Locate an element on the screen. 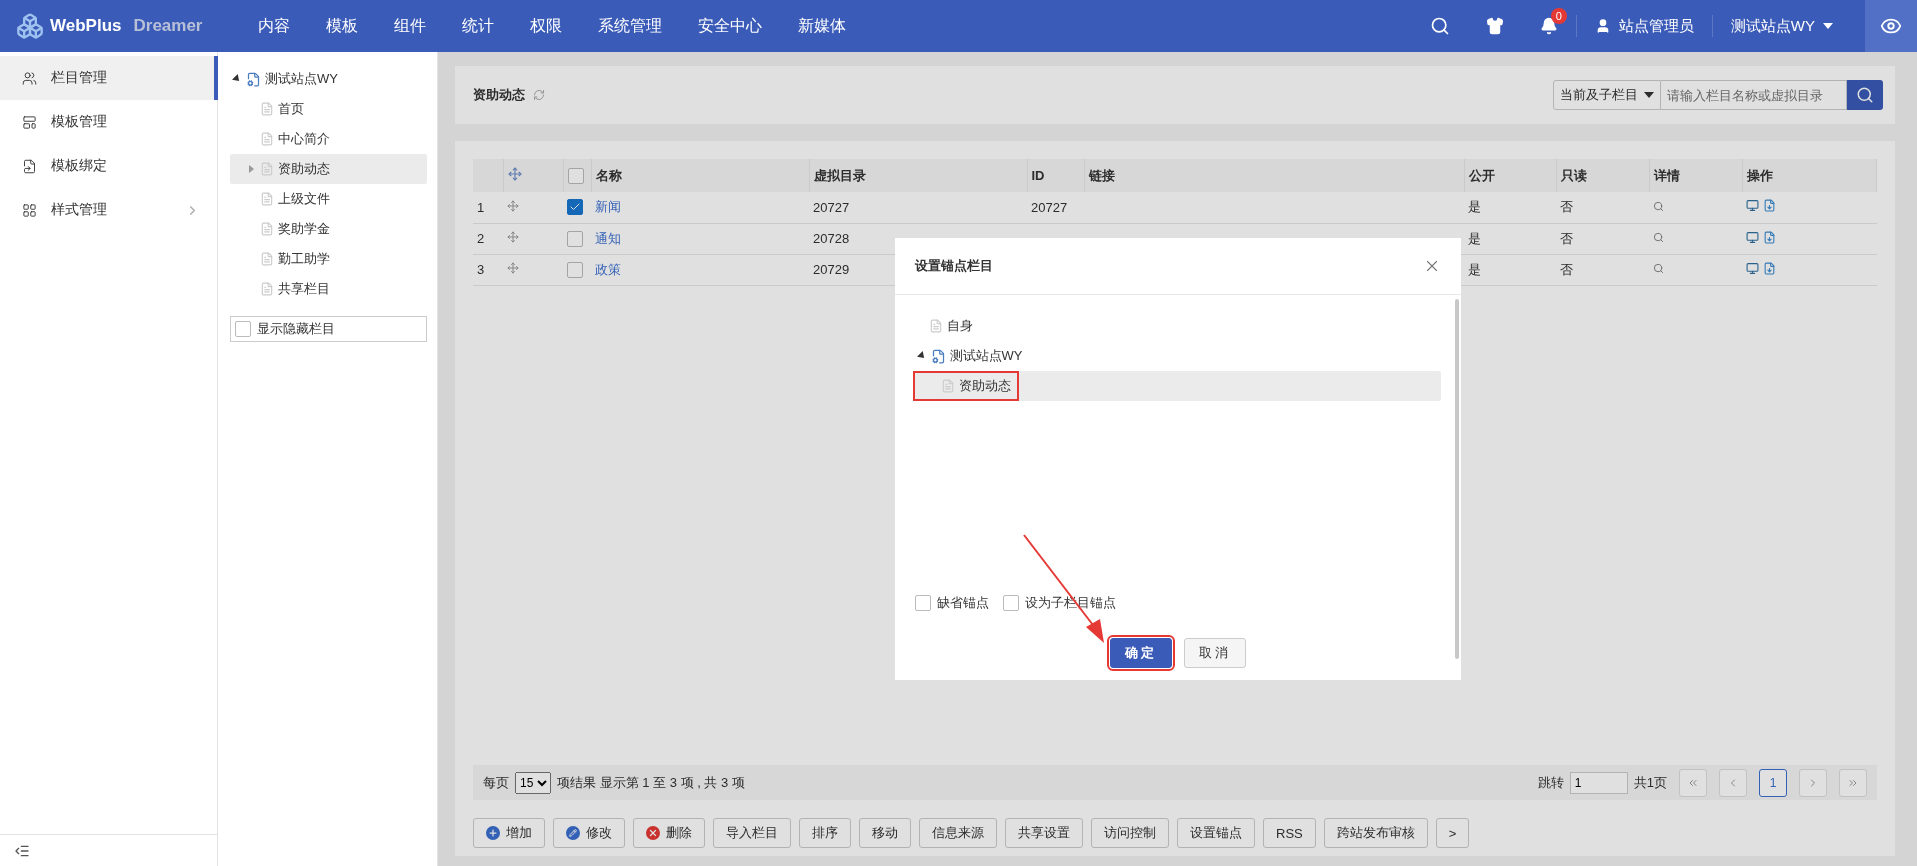 This screenshot has height=866, width=1917. toolbar-button: 访问控制 is located at coordinates (1130, 833).